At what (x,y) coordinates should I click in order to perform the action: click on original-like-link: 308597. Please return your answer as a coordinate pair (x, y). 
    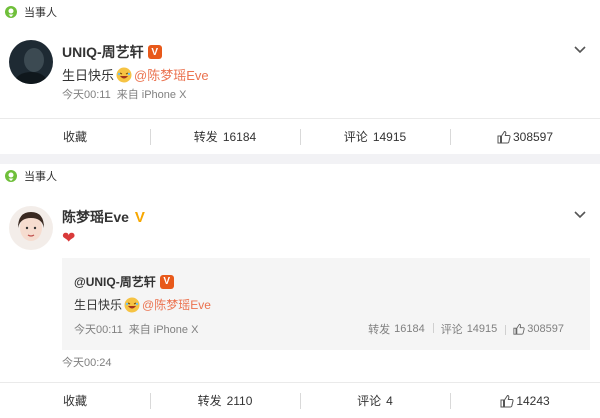
    Looking at the image, I should click on (538, 329).